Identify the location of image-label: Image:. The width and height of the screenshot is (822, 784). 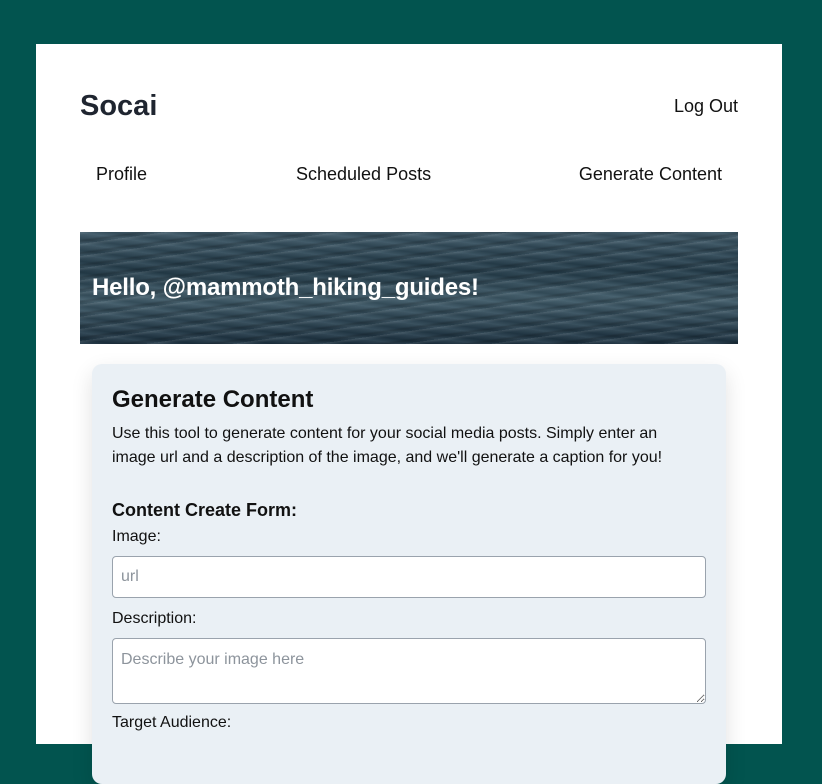
(136, 536).